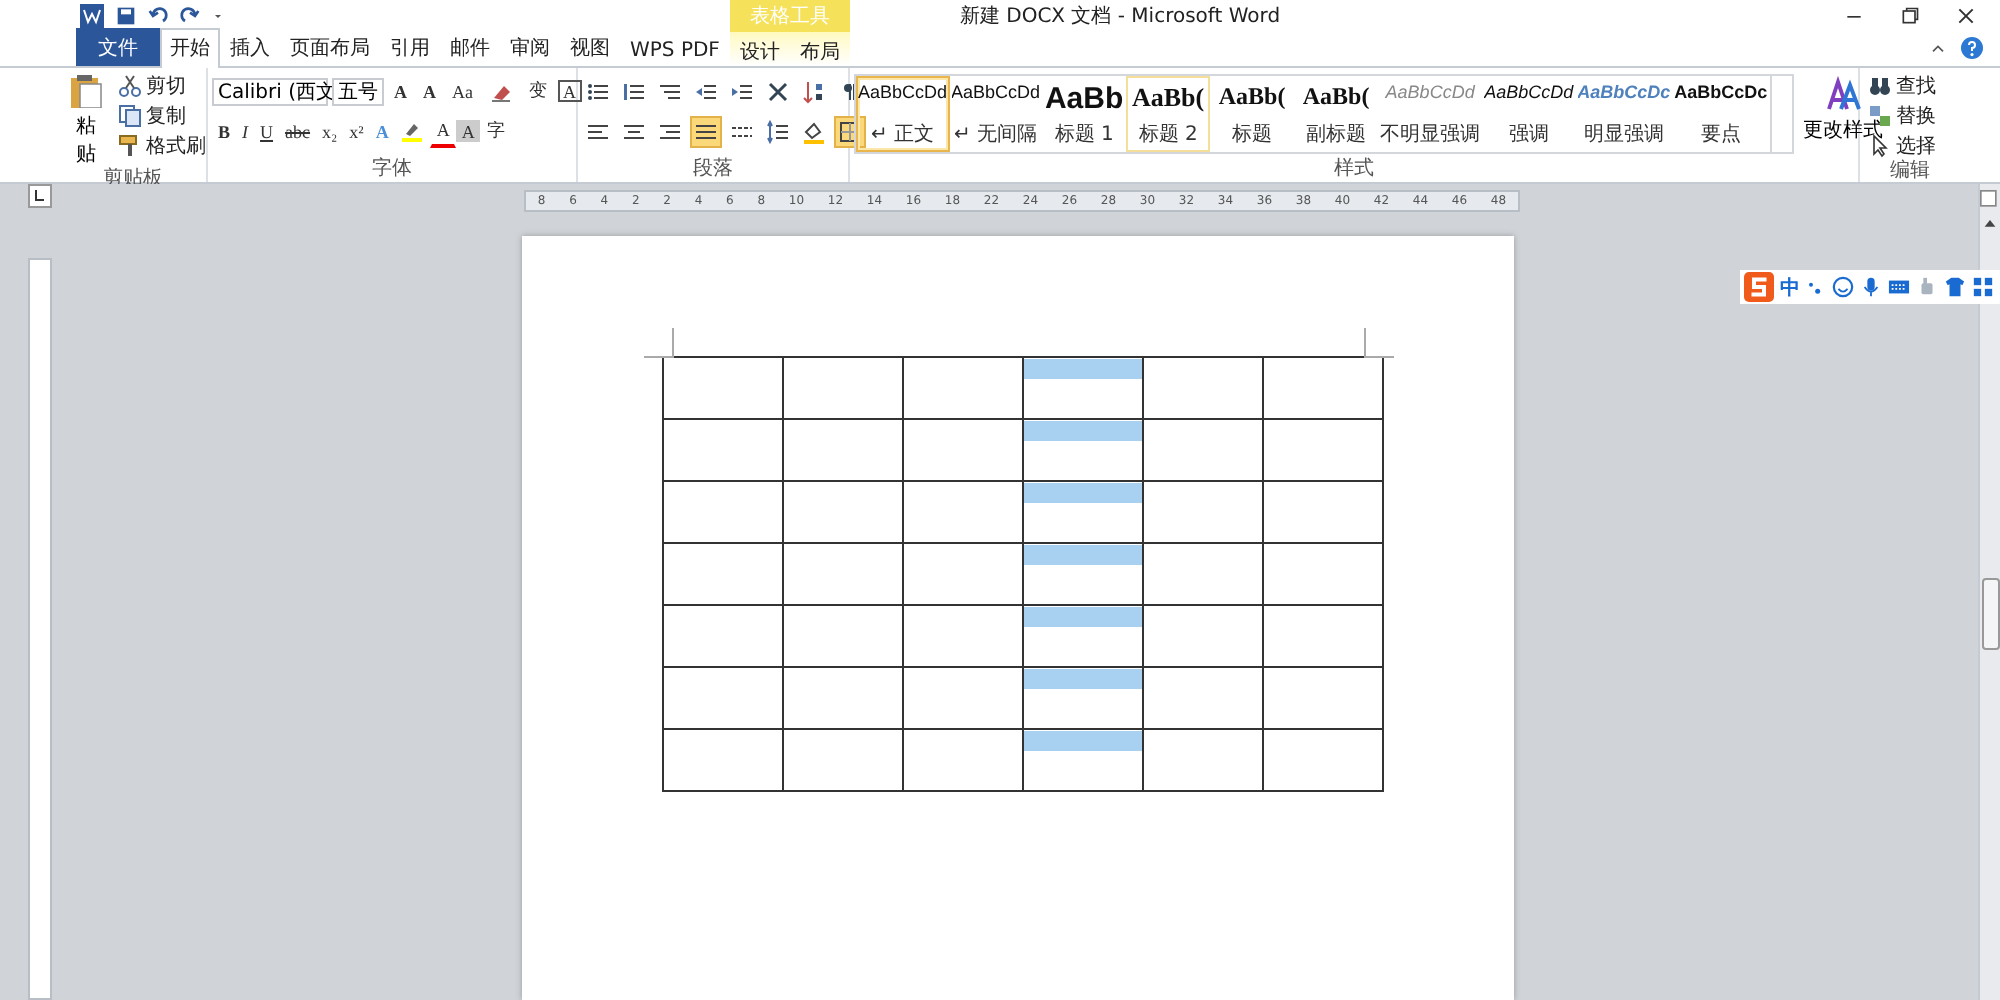  What do you see at coordinates (250, 47) in the screenshot?
I see `ribbon-tab: 插入` at bounding box center [250, 47].